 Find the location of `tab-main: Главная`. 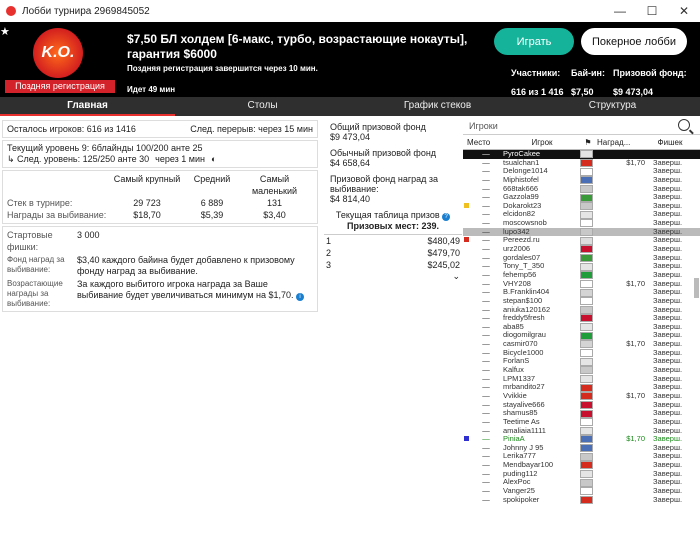

tab-main: Главная is located at coordinates (87, 106).